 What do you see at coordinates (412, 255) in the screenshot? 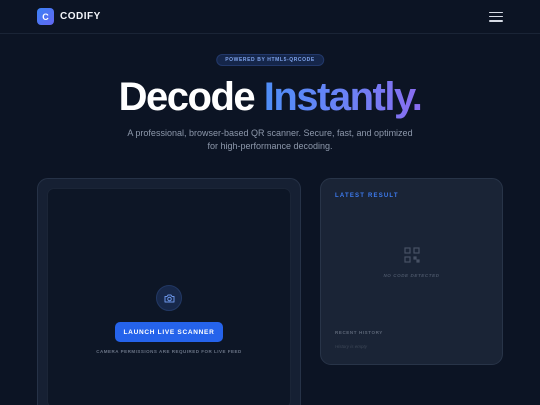
I see `qr-code-icon` at bounding box center [412, 255].